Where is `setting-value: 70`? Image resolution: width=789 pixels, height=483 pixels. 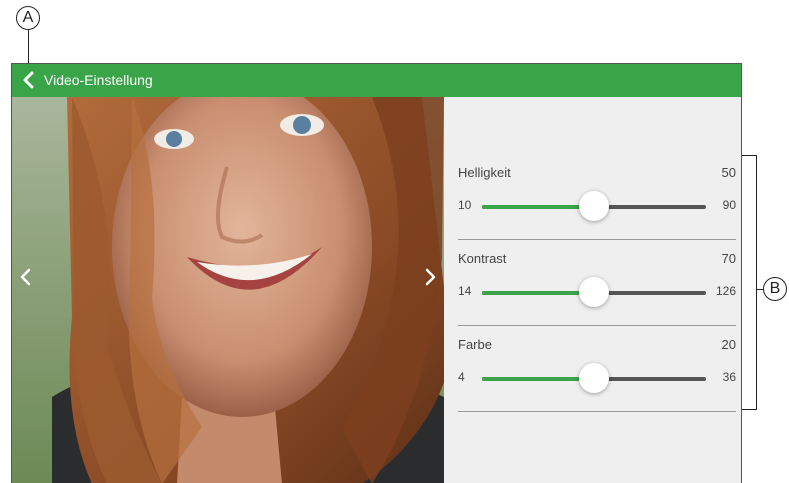 setting-value: 70 is located at coordinates (728, 258).